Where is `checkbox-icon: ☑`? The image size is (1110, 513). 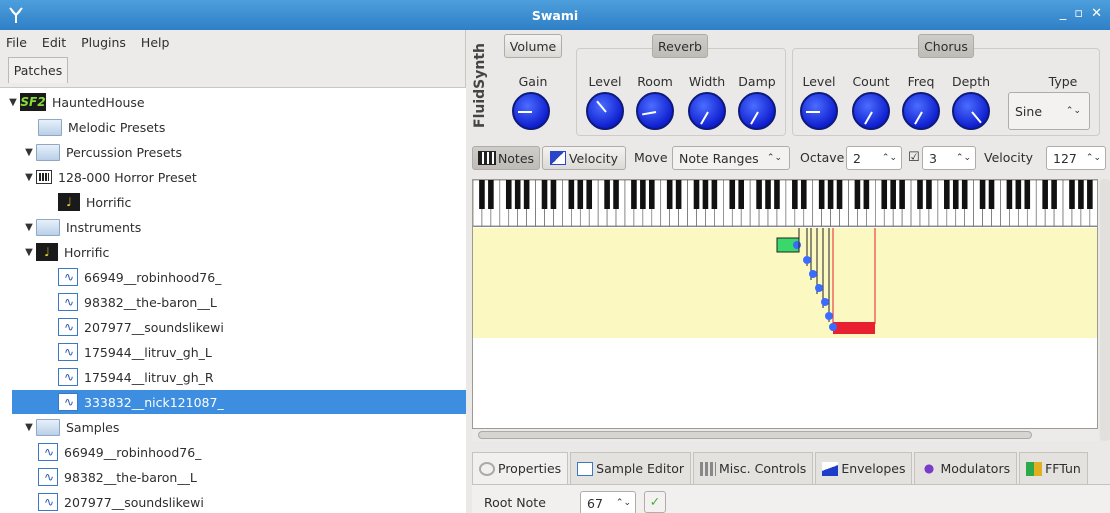
checkbox-icon: ☑ is located at coordinates (914, 157).